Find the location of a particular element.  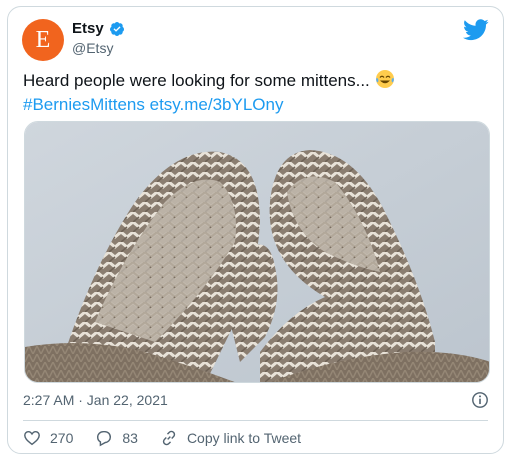

face-with-tears-of-joy-icon is located at coordinates (384, 79).